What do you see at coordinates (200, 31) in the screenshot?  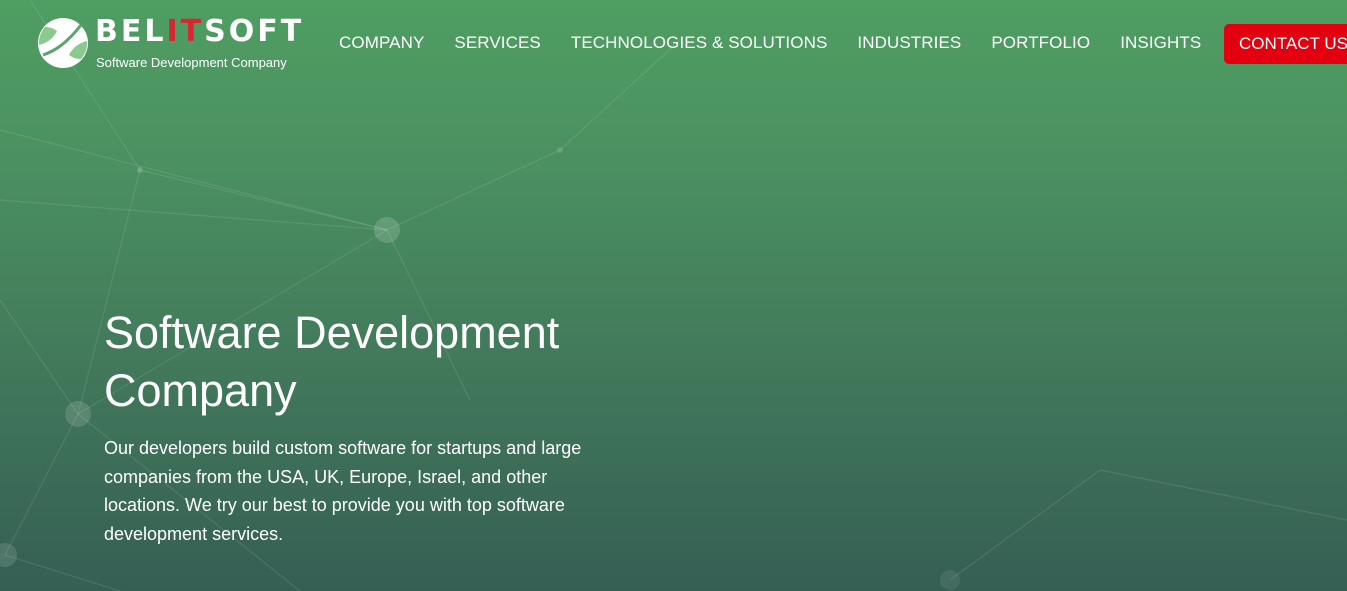 I see `logo-wordmark: BELITSOFT` at bounding box center [200, 31].